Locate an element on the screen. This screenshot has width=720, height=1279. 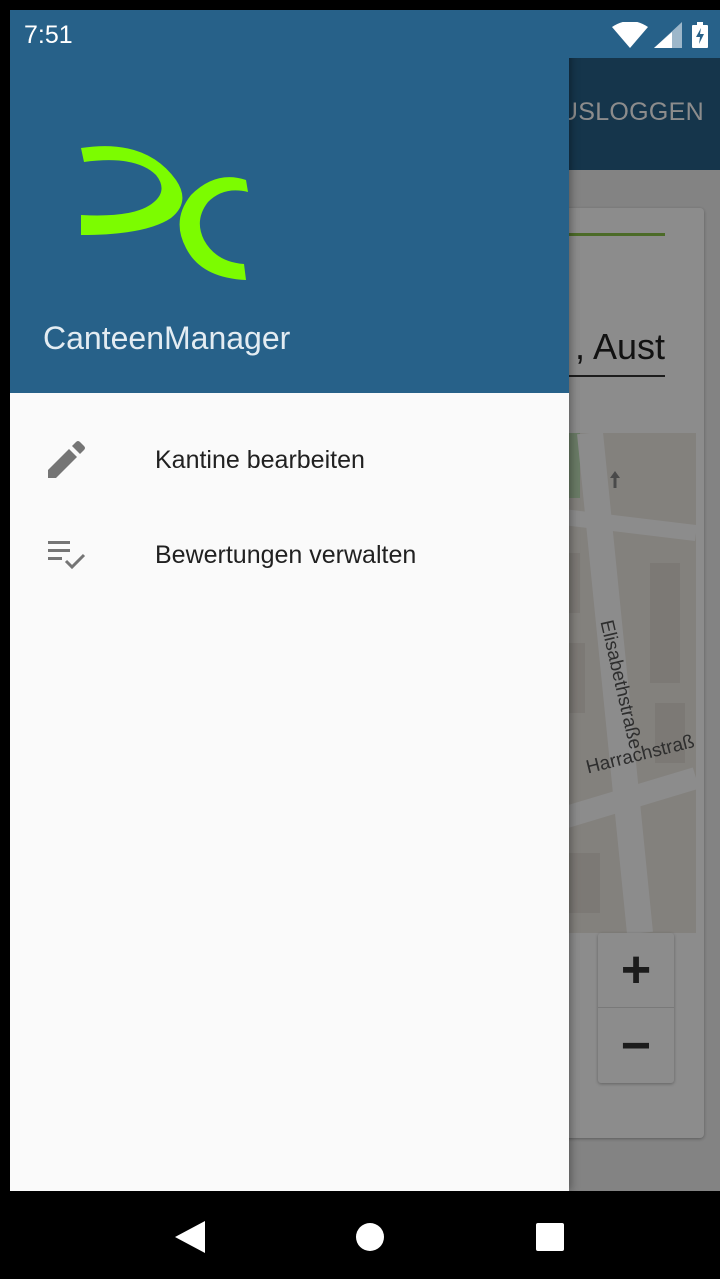
menu-item-edit-canteen: Kantine bearbeiten is located at coordinates (289, 459).